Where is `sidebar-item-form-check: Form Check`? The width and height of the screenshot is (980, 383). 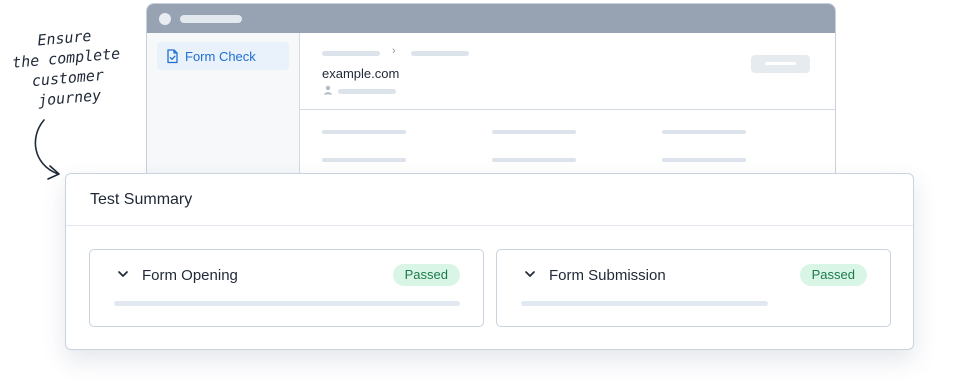
sidebar-item-form-check: Form Check is located at coordinates (223, 56).